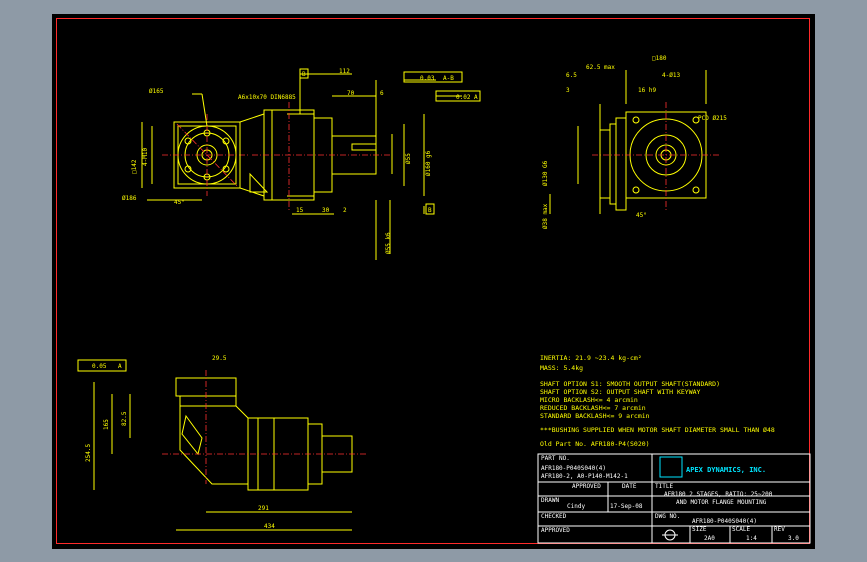 This screenshot has height=562, width=867. What do you see at coordinates (314, 156) in the screenshot?
I see `gearbox-side-view` at bounding box center [314, 156].